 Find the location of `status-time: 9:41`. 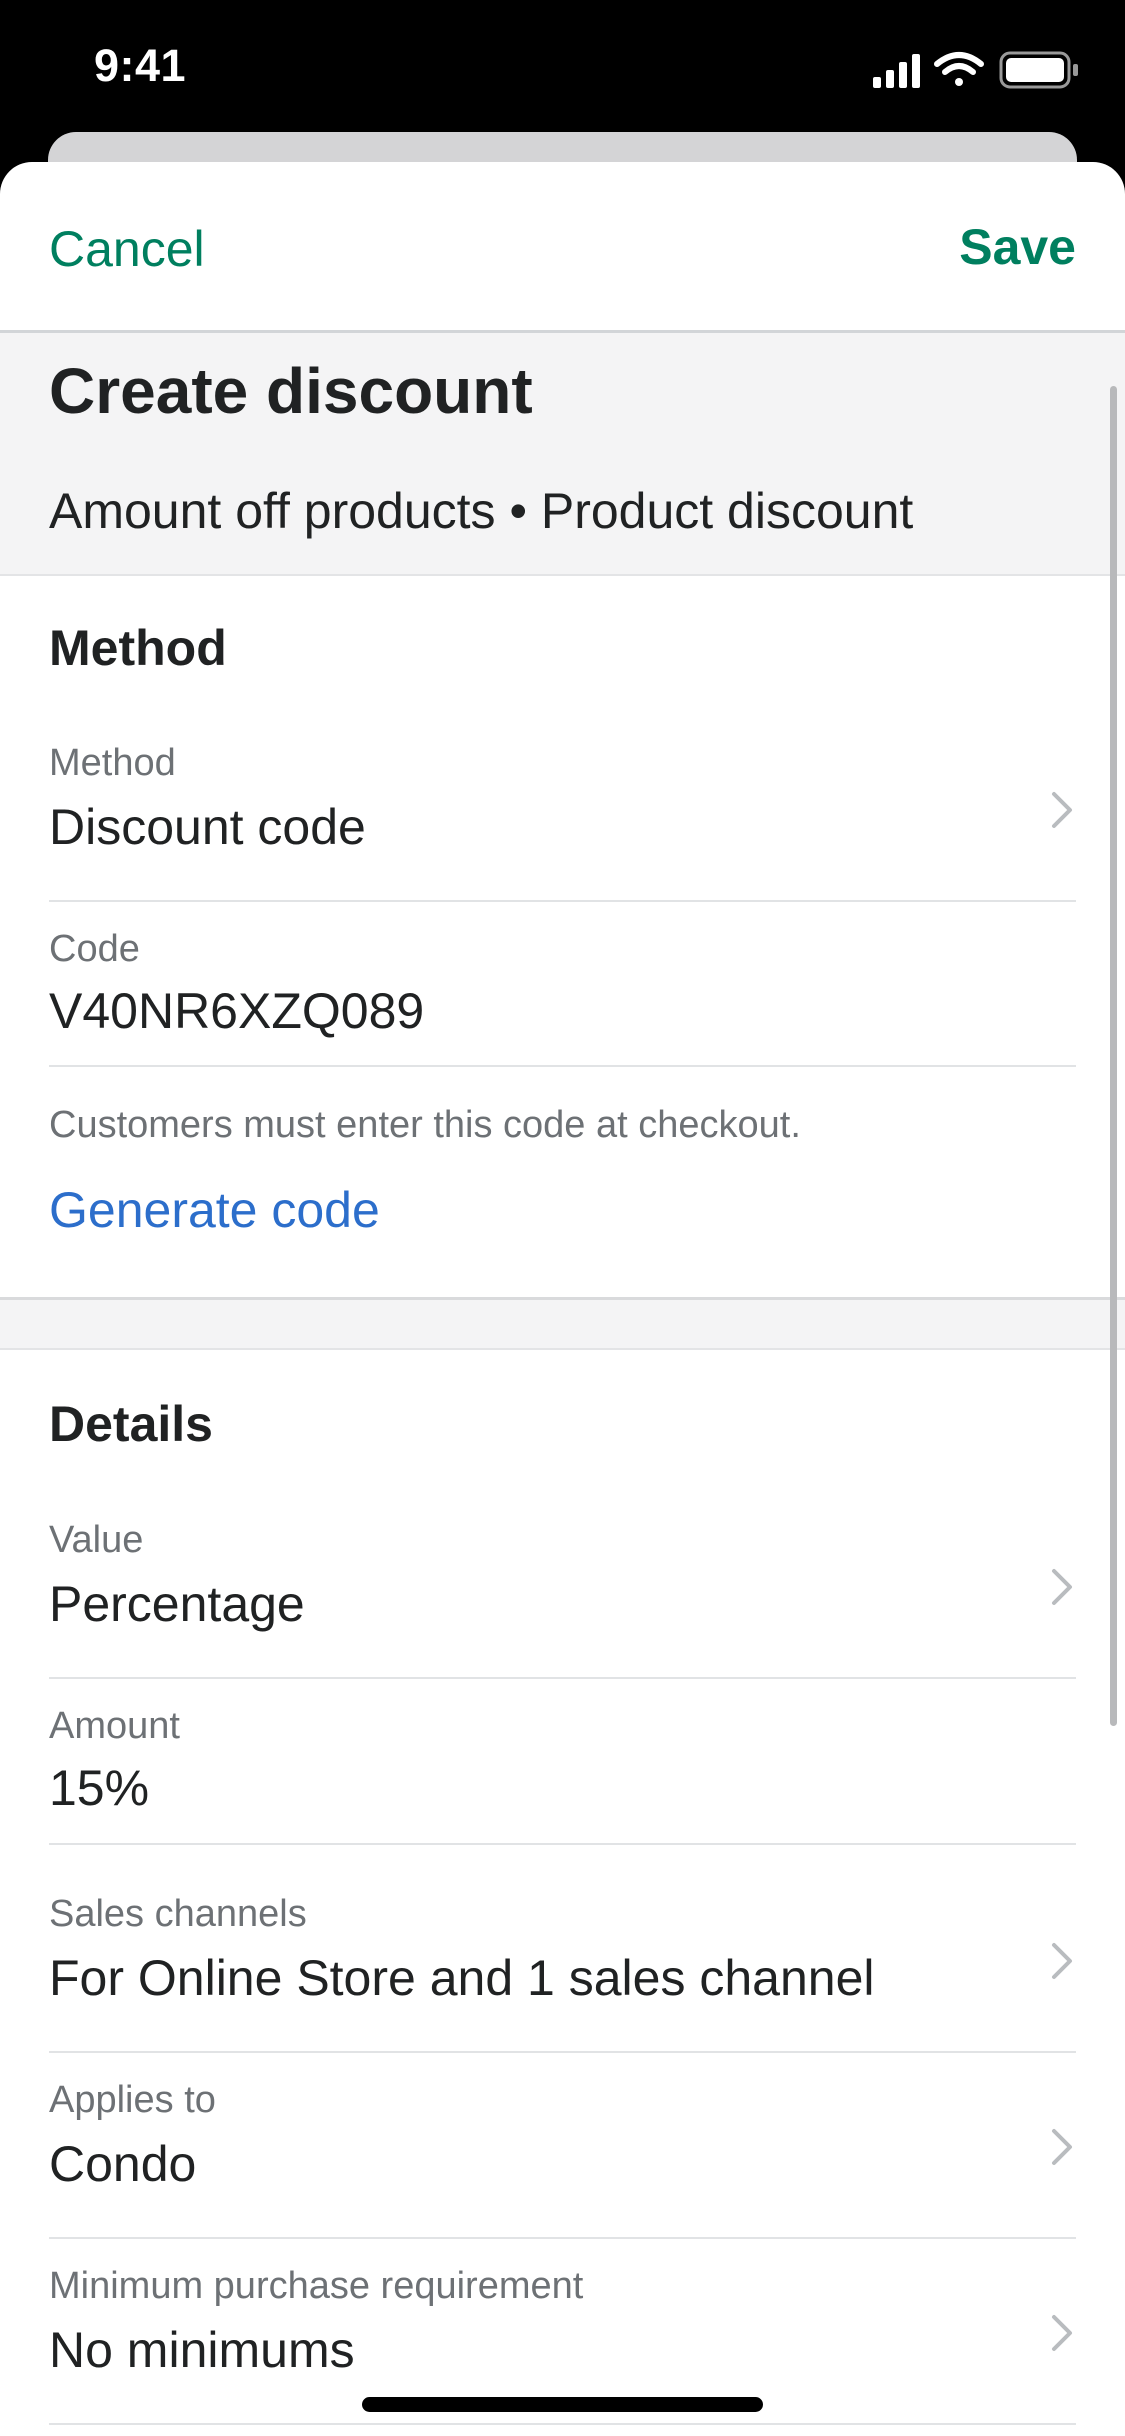

status-time: 9:41 is located at coordinates (140, 65).